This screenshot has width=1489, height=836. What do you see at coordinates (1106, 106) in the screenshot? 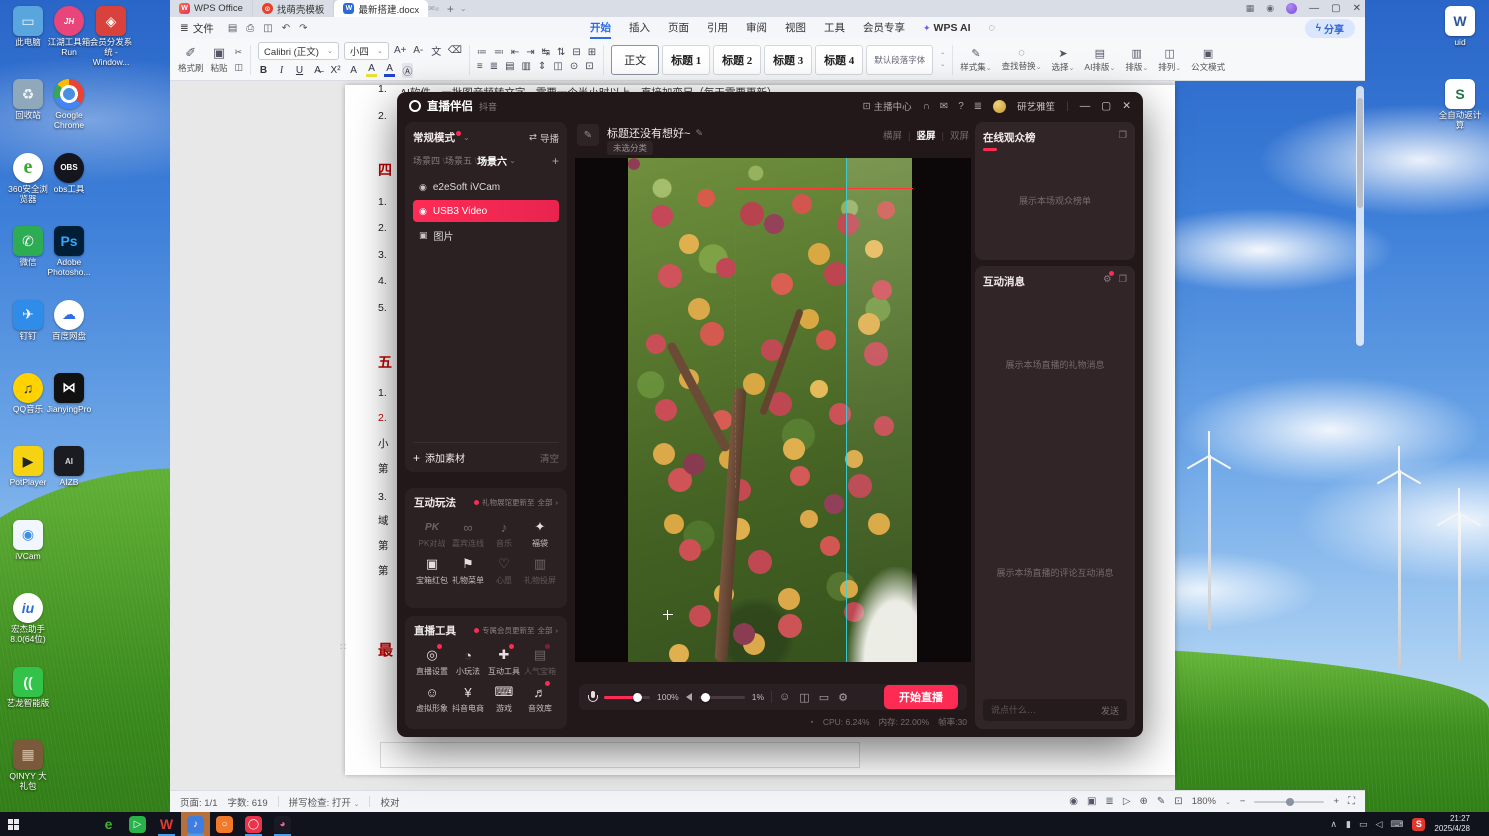
I see `maximize-button: ▢` at bounding box center [1106, 106].